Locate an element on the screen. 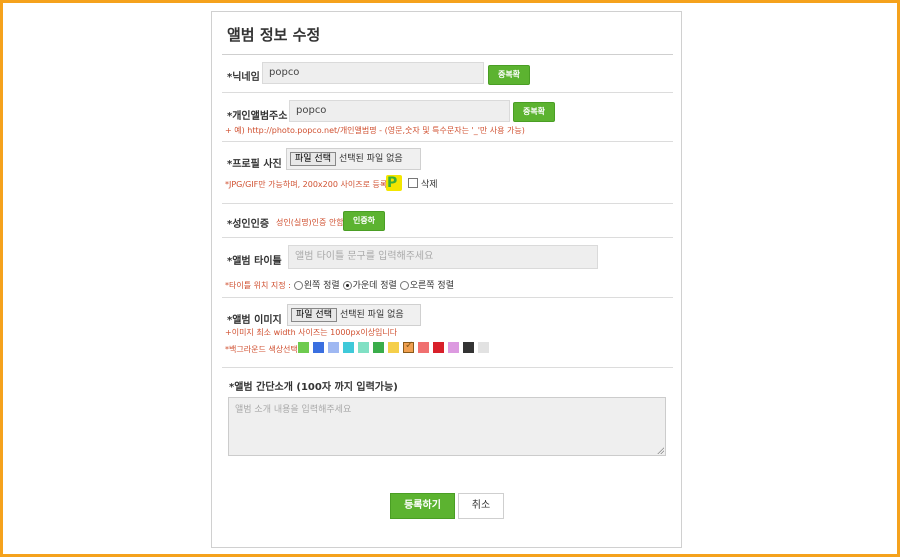  title-align-group: *타이틀 위치 지정 : 왼쪽 정렬 가운데 정렬 오른쪽 정렬 is located at coordinates (339, 284).